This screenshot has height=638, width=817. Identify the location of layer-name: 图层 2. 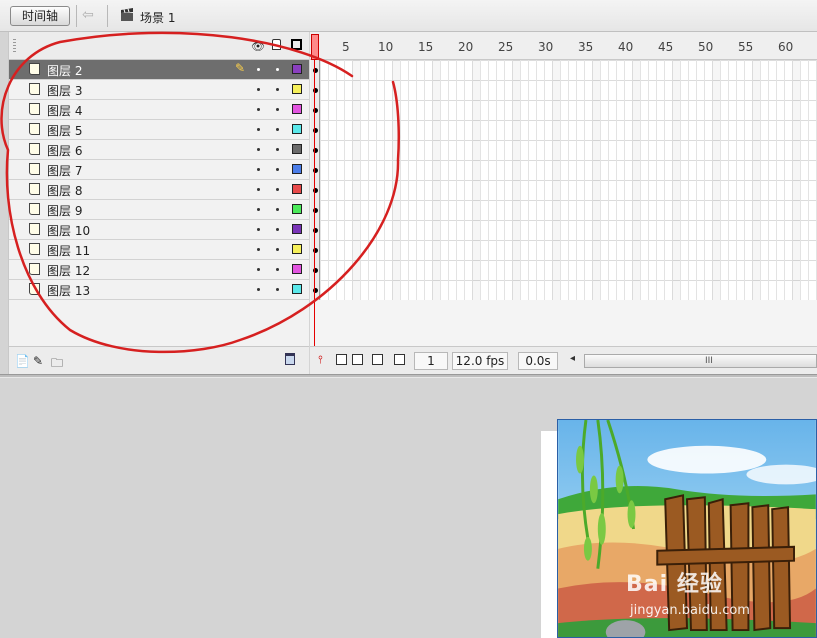
(64, 70).